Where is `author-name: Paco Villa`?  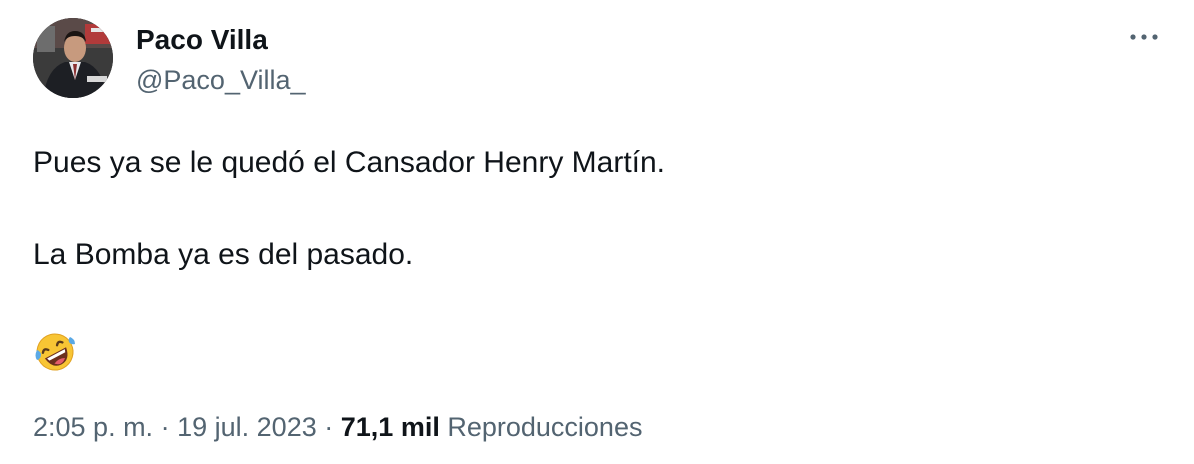
author-name: Paco Villa is located at coordinates (202, 40).